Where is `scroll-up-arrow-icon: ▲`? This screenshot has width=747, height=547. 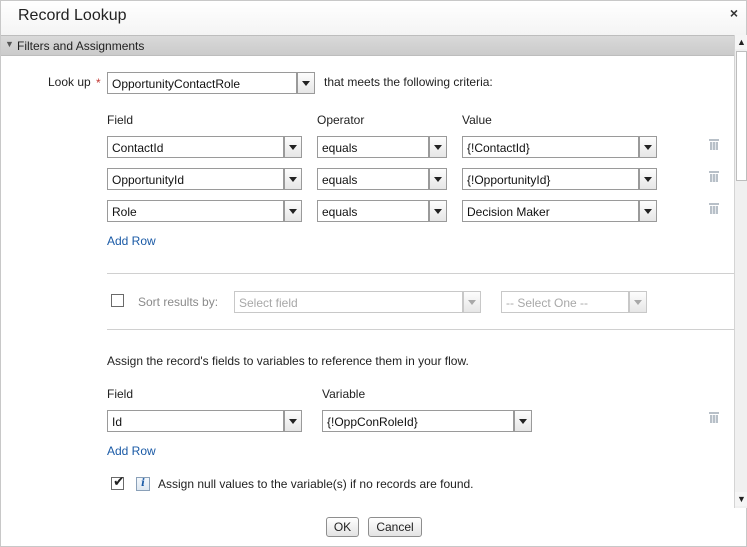
scroll-up-arrow-icon: ▲ is located at coordinates (741, 42).